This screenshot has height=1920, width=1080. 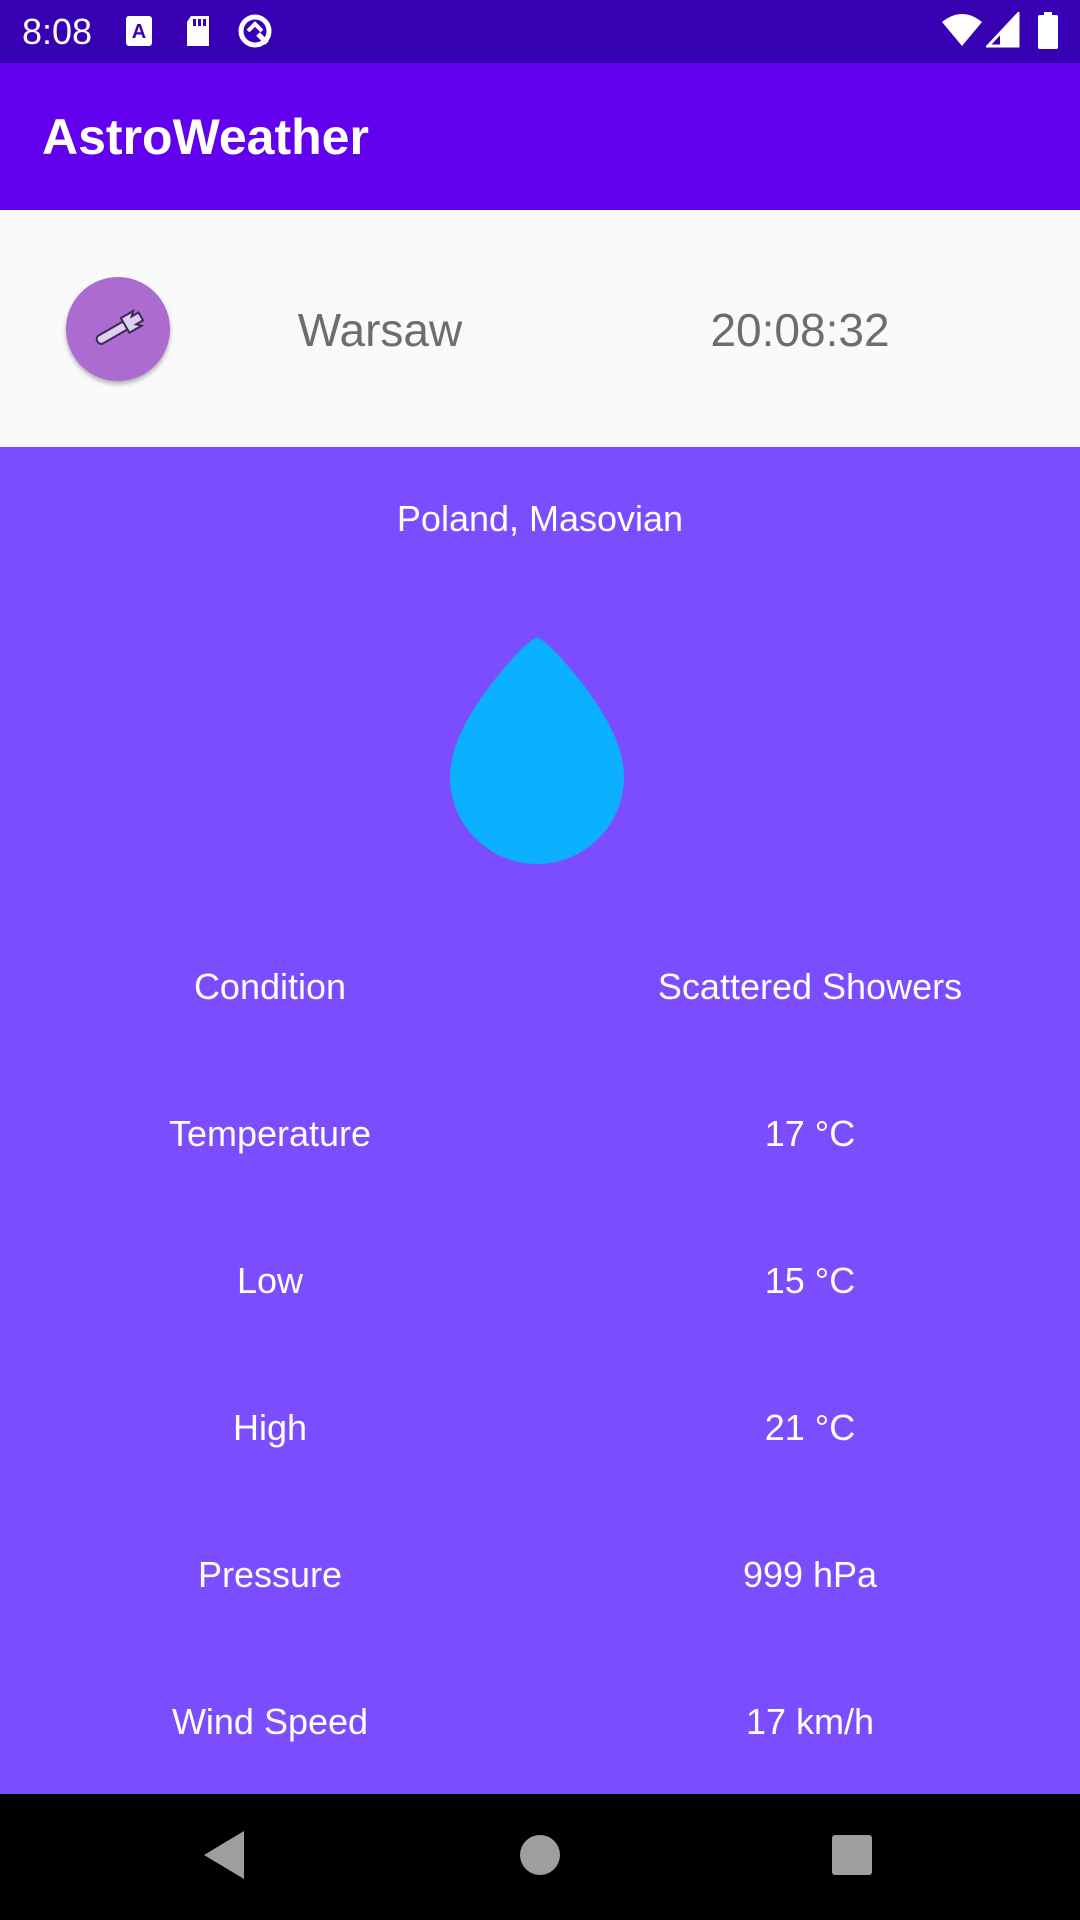 I want to click on app-title: AstroWeather, so click(x=205, y=137).